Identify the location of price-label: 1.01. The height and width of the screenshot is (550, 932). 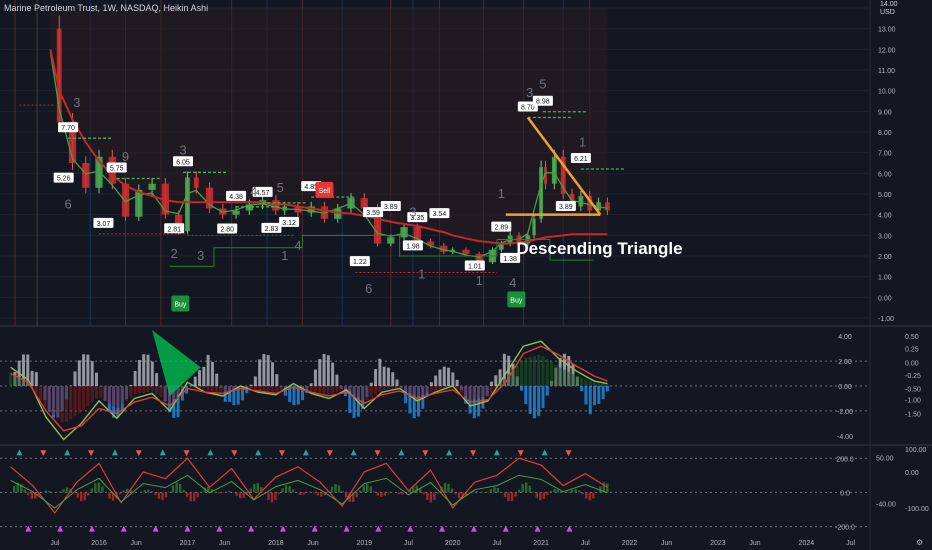
(475, 266).